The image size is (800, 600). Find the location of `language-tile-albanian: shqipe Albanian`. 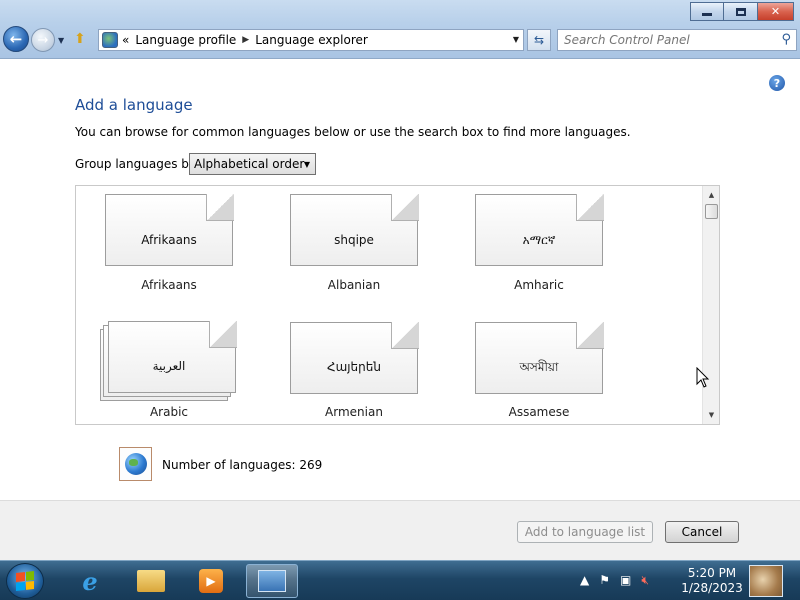

language-tile-albanian: shqipe Albanian is located at coordinates (354, 244).